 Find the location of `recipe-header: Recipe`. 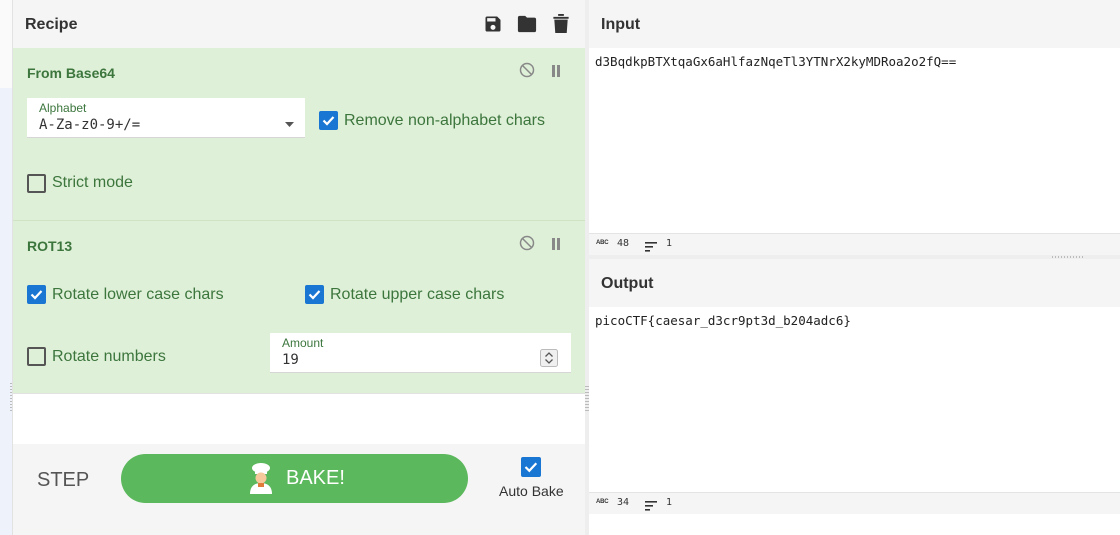

recipe-header: Recipe is located at coordinates (299, 24).